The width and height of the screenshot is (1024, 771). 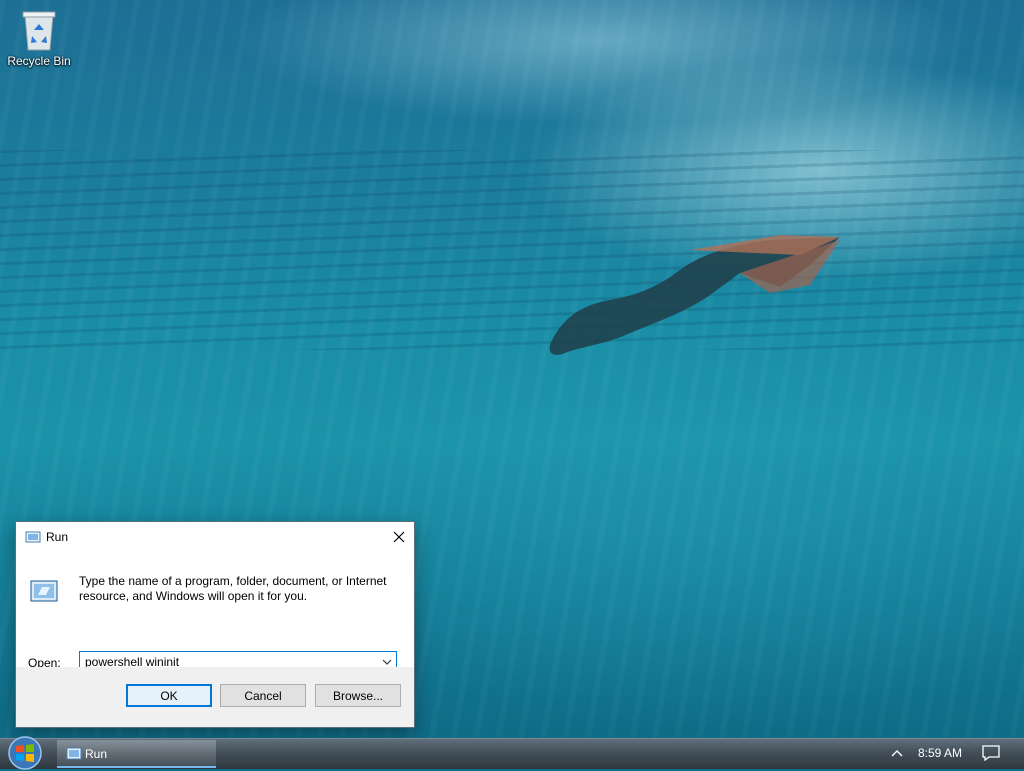 I want to click on close-icon, so click(x=399, y=537).